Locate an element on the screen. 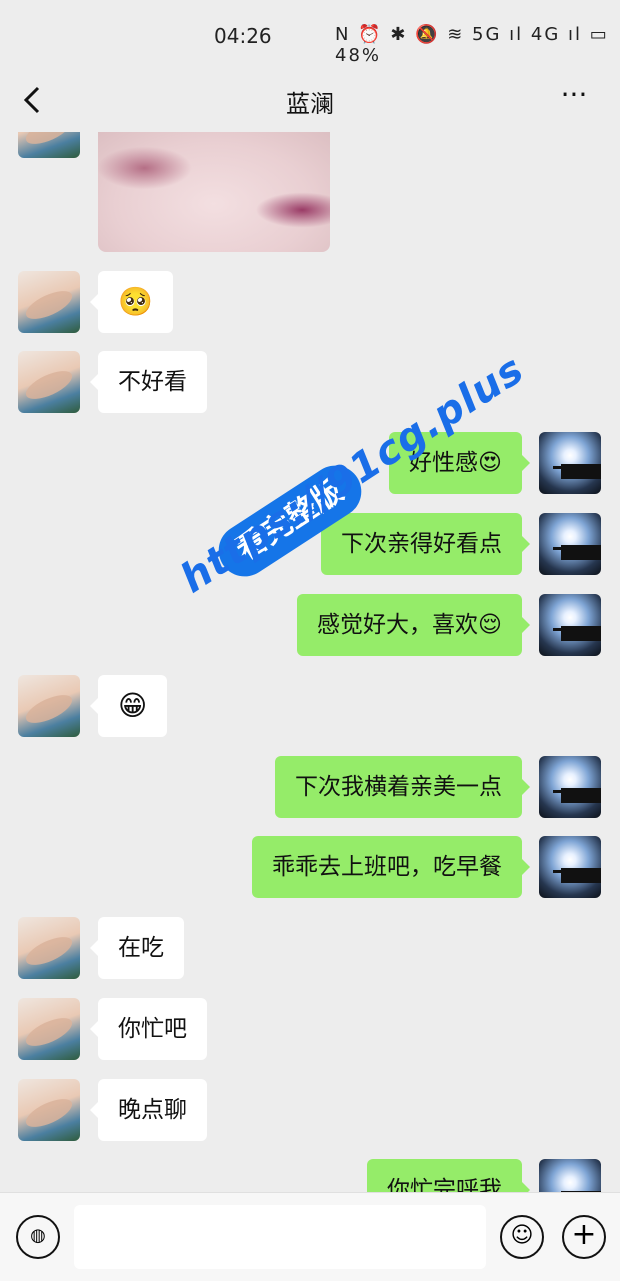 This screenshot has width=620, height=1281. plus-button: + is located at coordinates (584, 1237).